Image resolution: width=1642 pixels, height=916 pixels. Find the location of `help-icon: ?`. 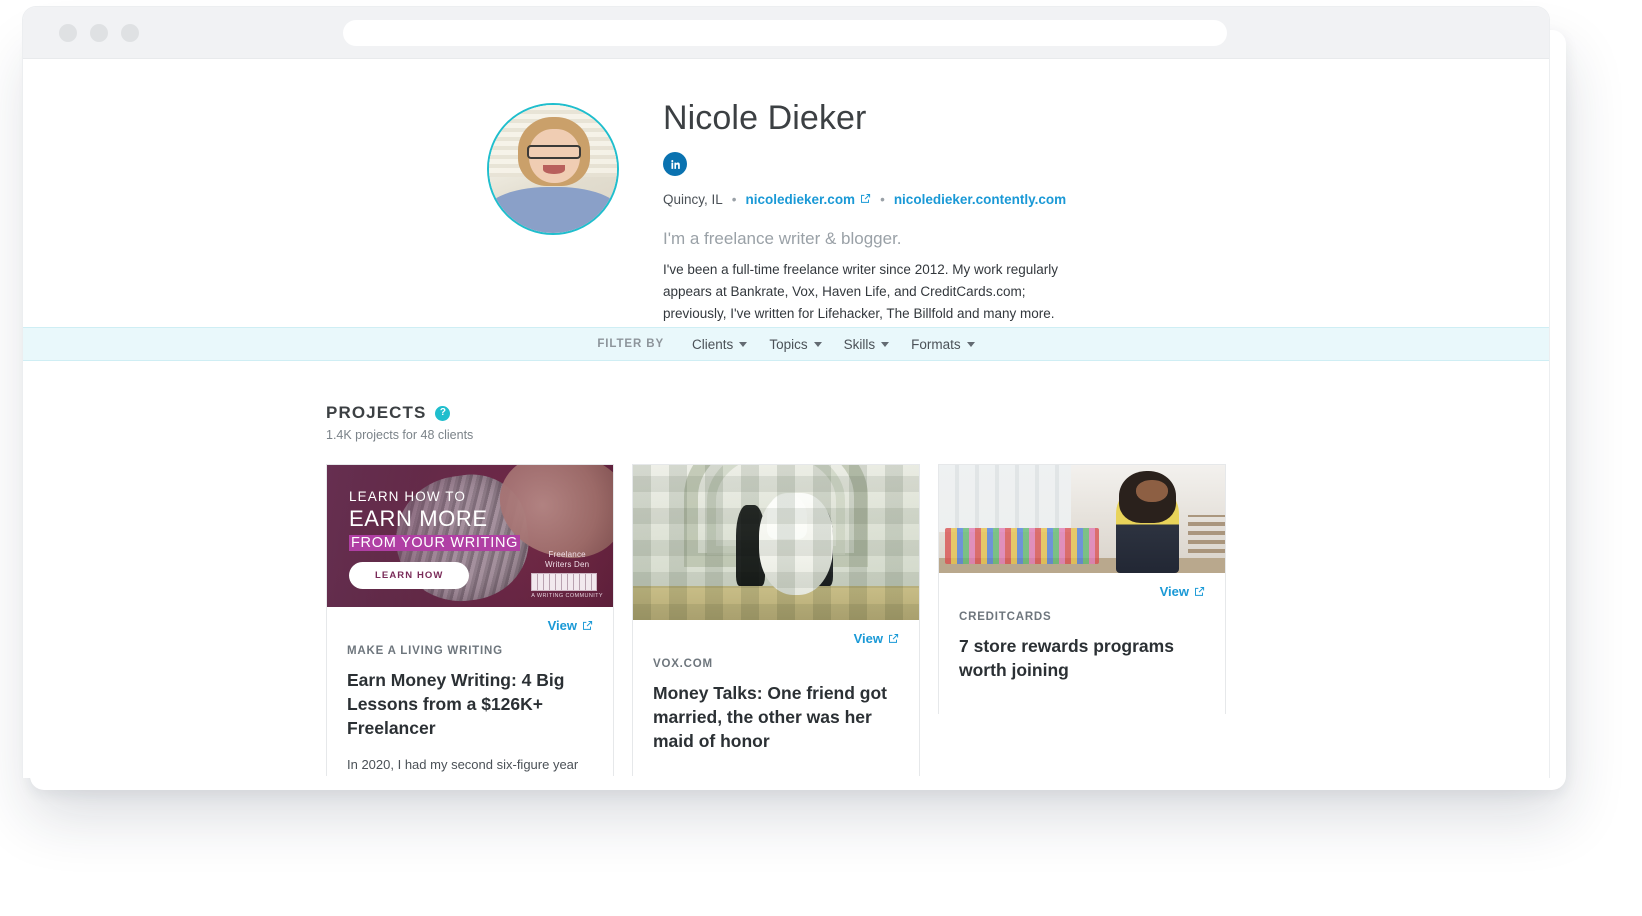

help-icon: ? is located at coordinates (443, 413).